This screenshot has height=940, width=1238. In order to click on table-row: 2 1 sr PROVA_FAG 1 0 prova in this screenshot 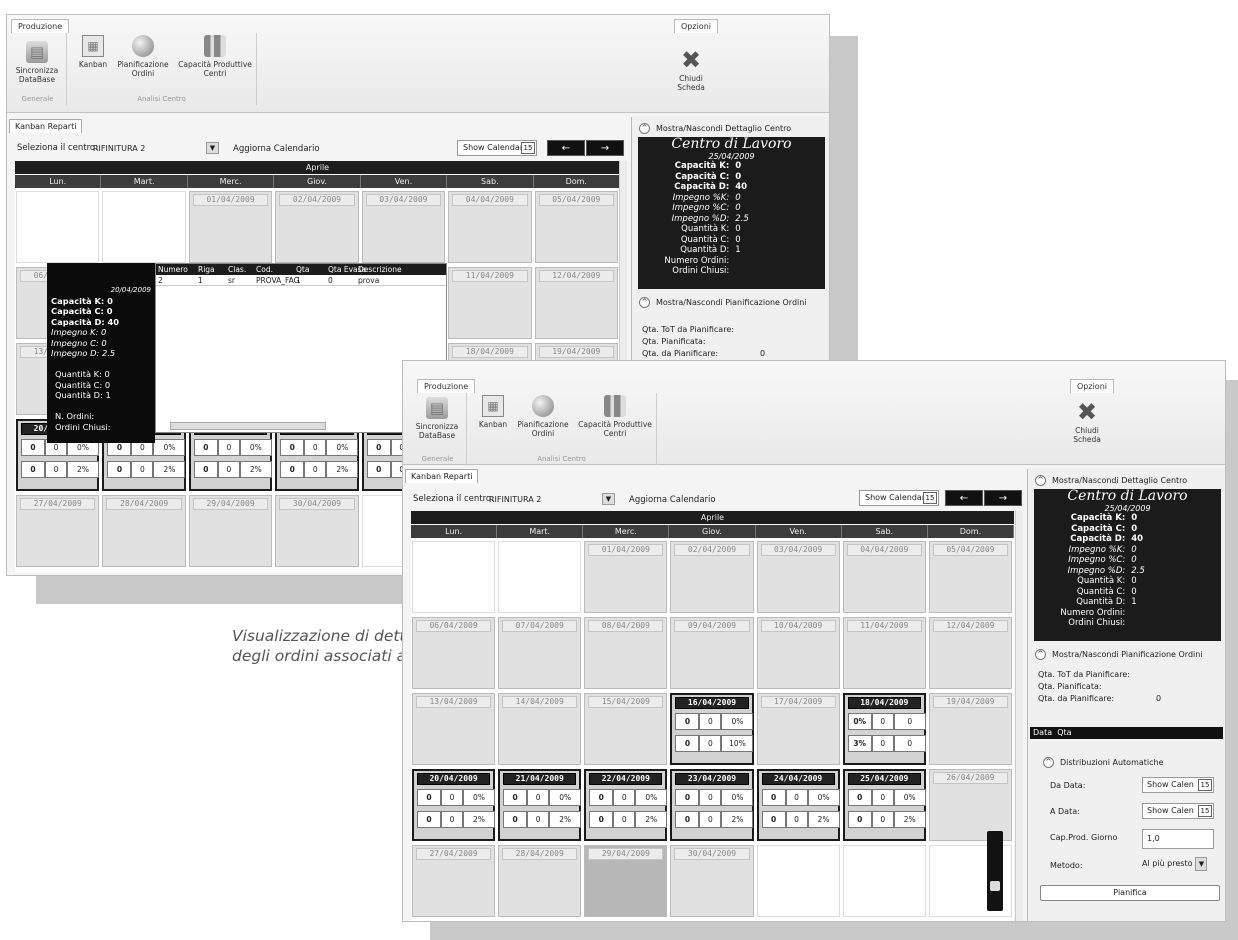, I will do `click(301, 281)`.